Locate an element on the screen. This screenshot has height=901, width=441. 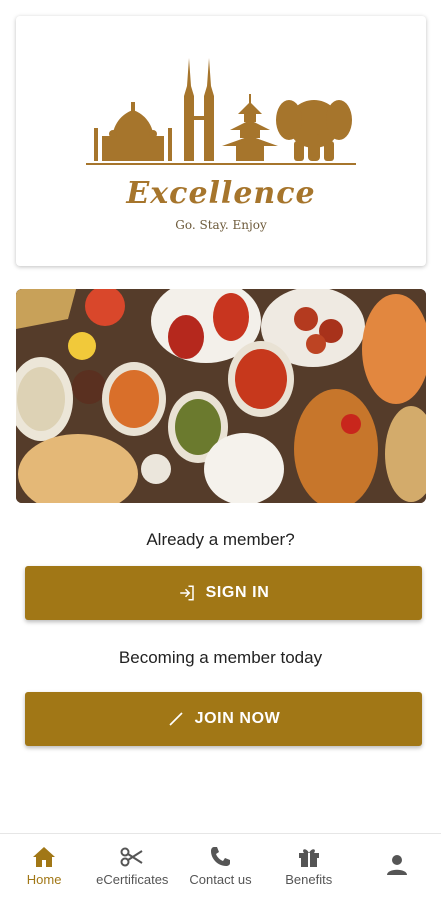
nav-label-ecertificates: eCertificates is located at coordinates (132, 879).